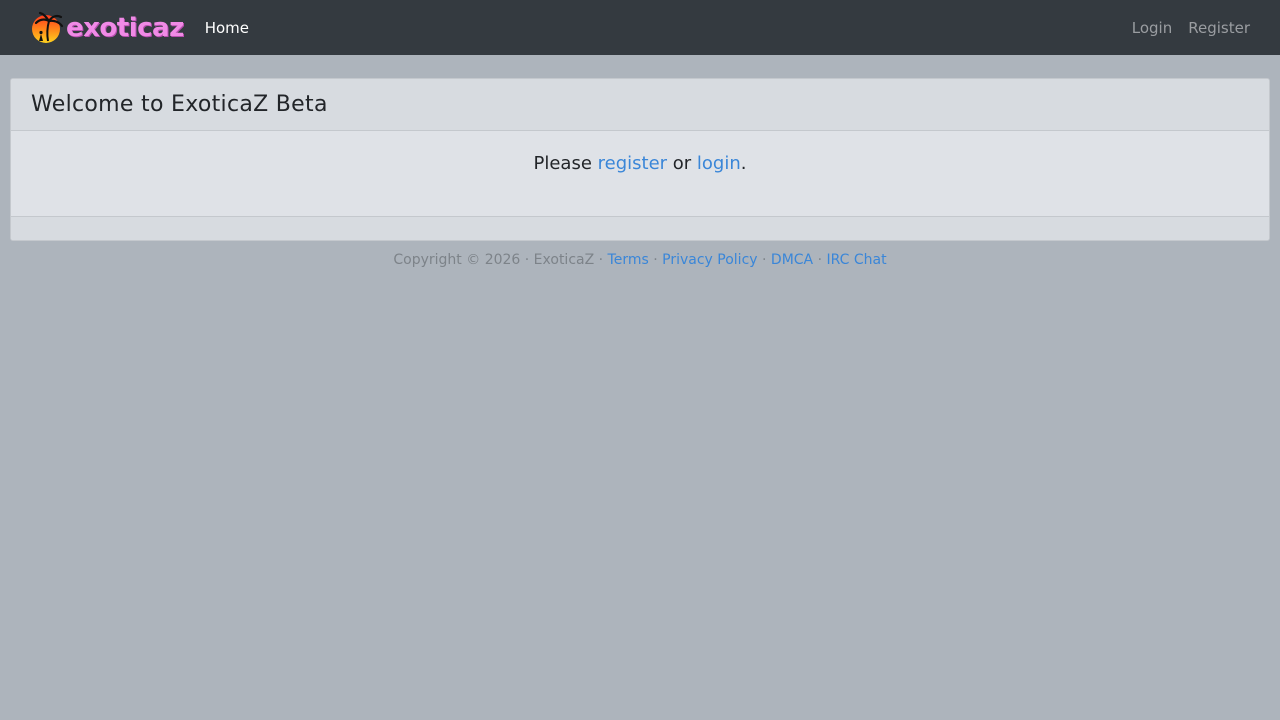 Image resolution: width=1280 pixels, height=720 pixels. Describe the element at coordinates (640, 27) in the screenshot. I see `top-navbar: exoticaz Home Login Register` at that location.